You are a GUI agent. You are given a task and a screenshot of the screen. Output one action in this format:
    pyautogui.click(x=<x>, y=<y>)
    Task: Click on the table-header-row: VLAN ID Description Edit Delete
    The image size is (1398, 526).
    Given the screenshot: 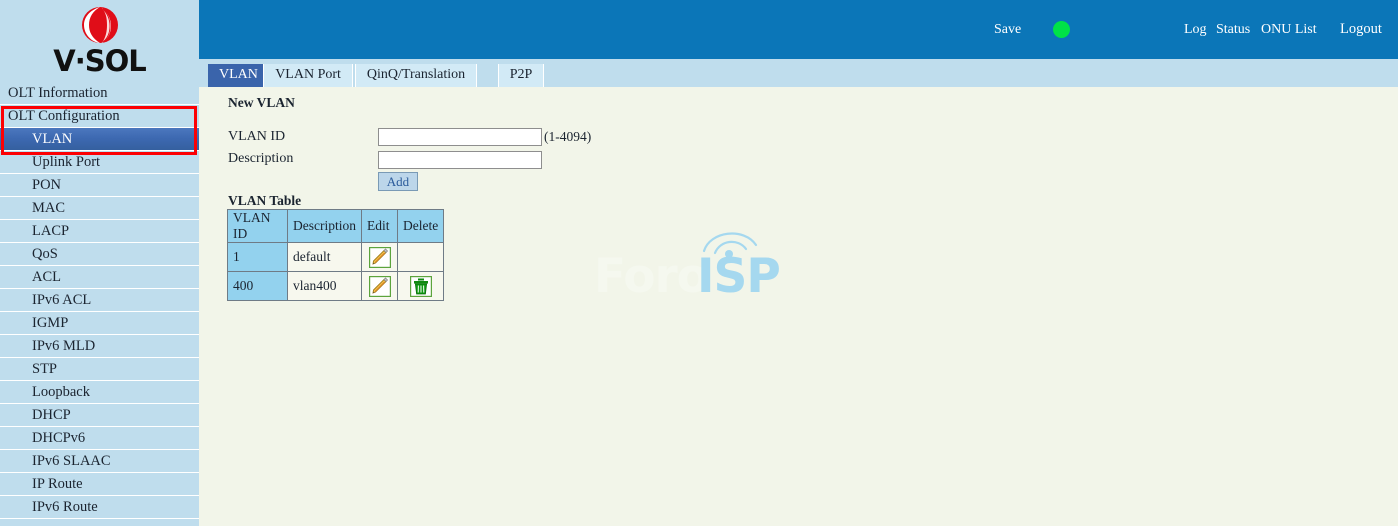 What is the action you would take?
    pyautogui.click(x=336, y=226)
    